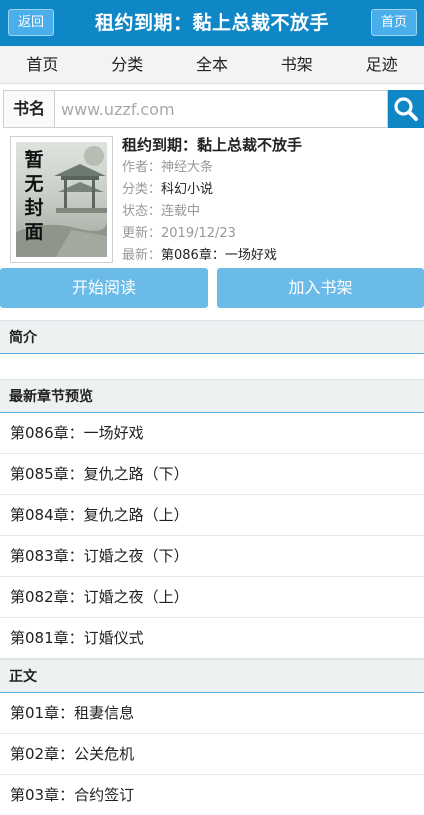 This screenshot has height=815, width=424. What do you see at coordinates (187, 167) in the screenshot?
I see `book-author: 神经大条` at bounding box center [187, 167].